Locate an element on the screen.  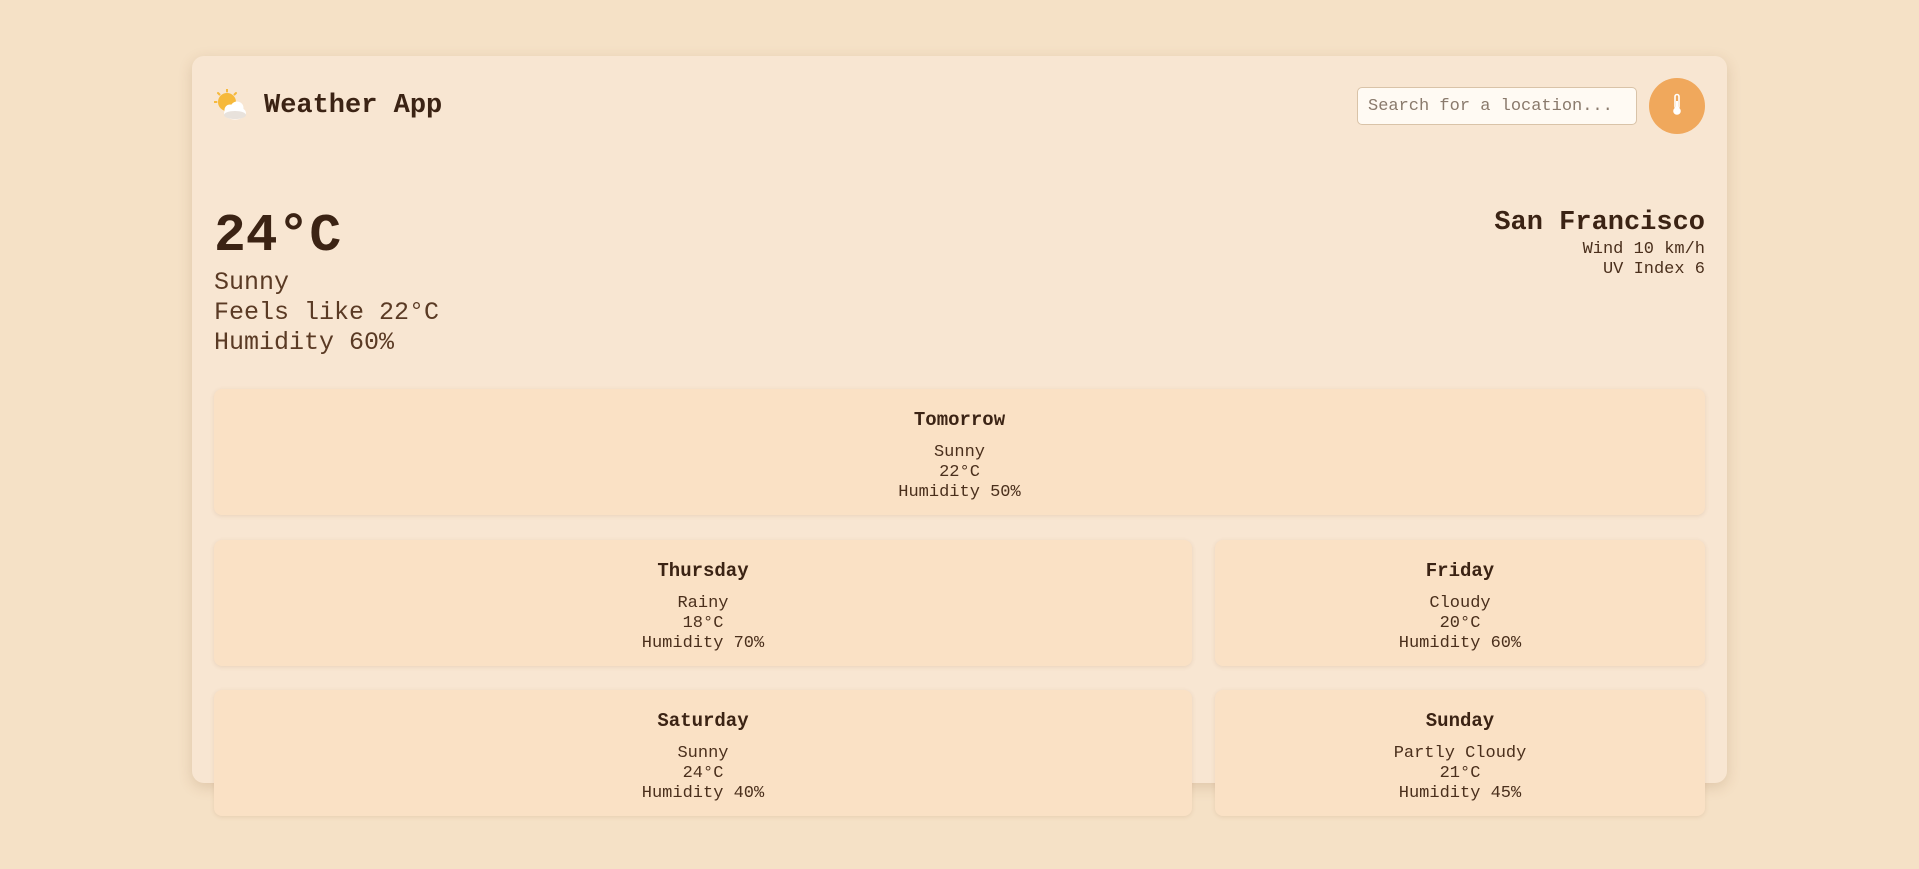
forecast-humidity: Humidity 50% is located at coordinates (959, 492).